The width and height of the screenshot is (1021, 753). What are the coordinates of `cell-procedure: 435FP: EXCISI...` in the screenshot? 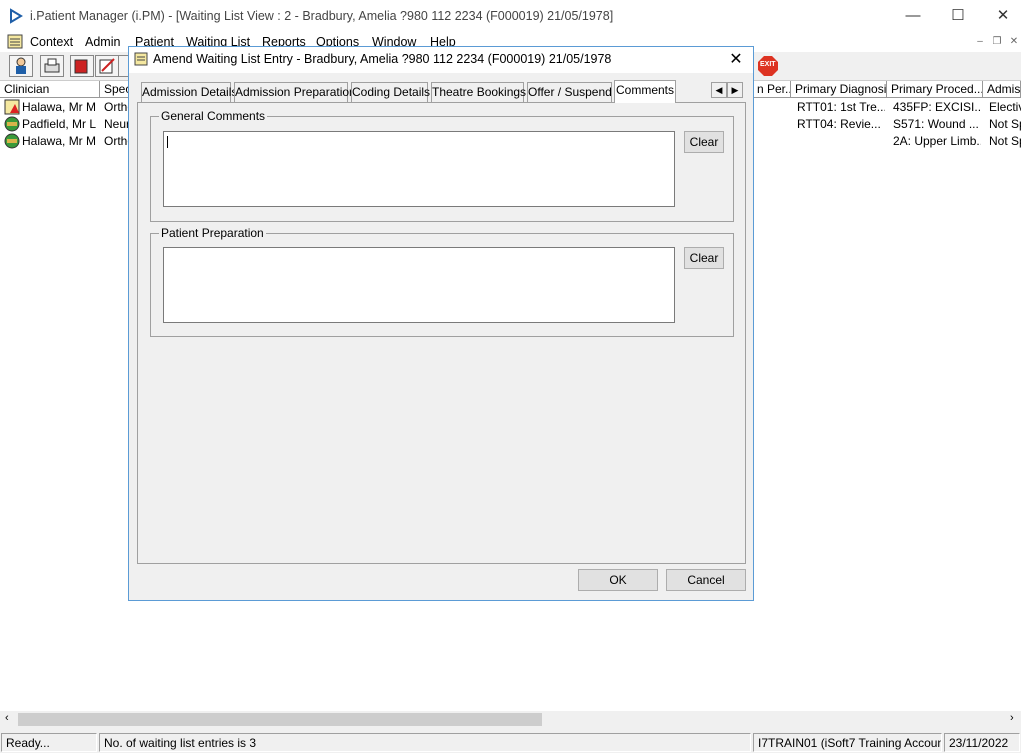 It's located at (937, 107).